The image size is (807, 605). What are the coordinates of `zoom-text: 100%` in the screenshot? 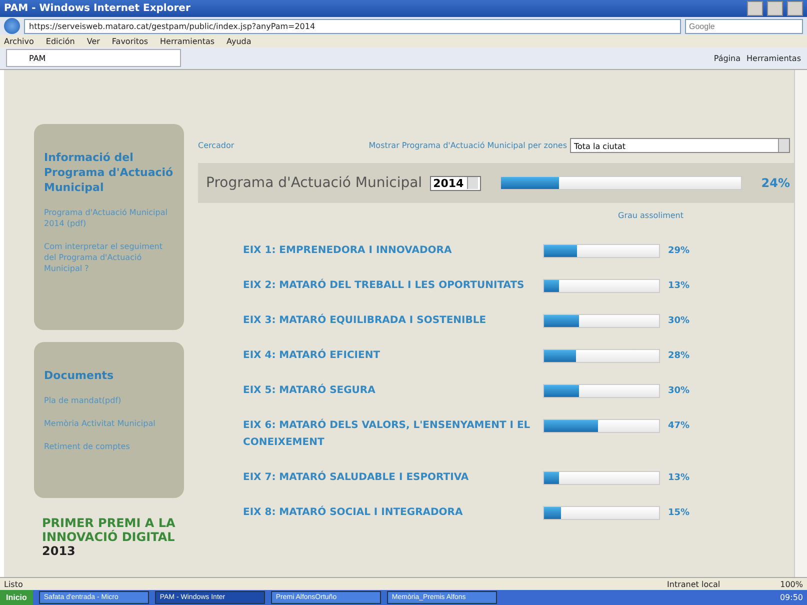 It's located at (791, 584).